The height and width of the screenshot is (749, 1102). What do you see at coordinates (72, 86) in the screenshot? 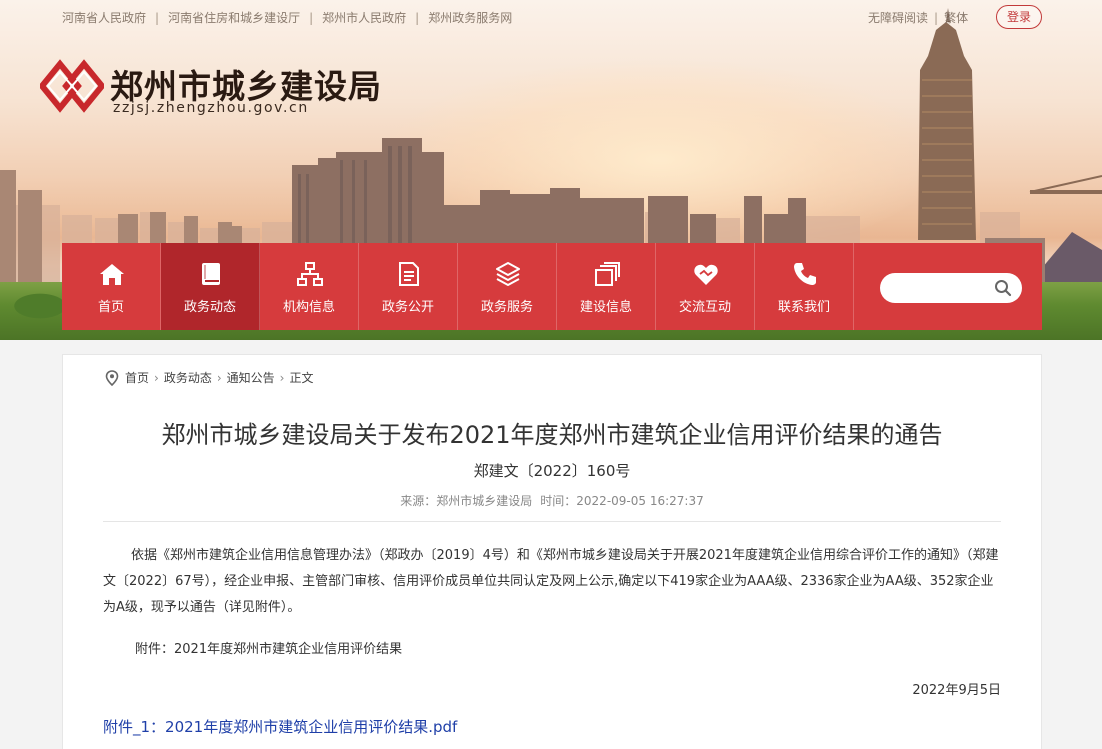
I see `site-logo-icon` at bounding box center [72, 86].